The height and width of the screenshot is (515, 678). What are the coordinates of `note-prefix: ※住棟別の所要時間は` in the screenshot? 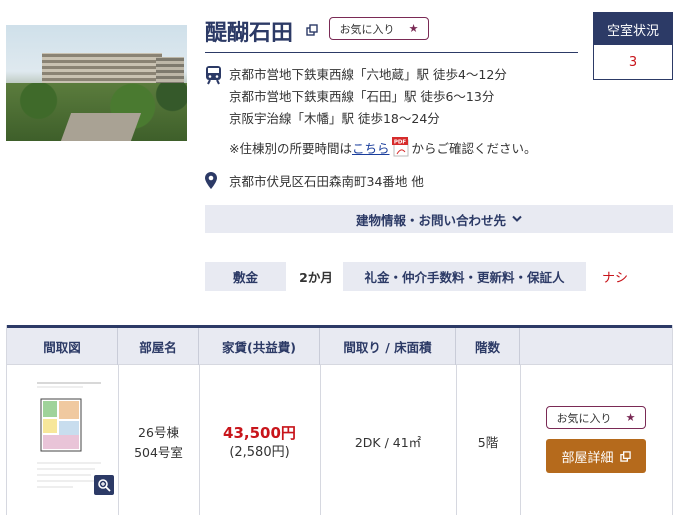 It's located at (290, 148).